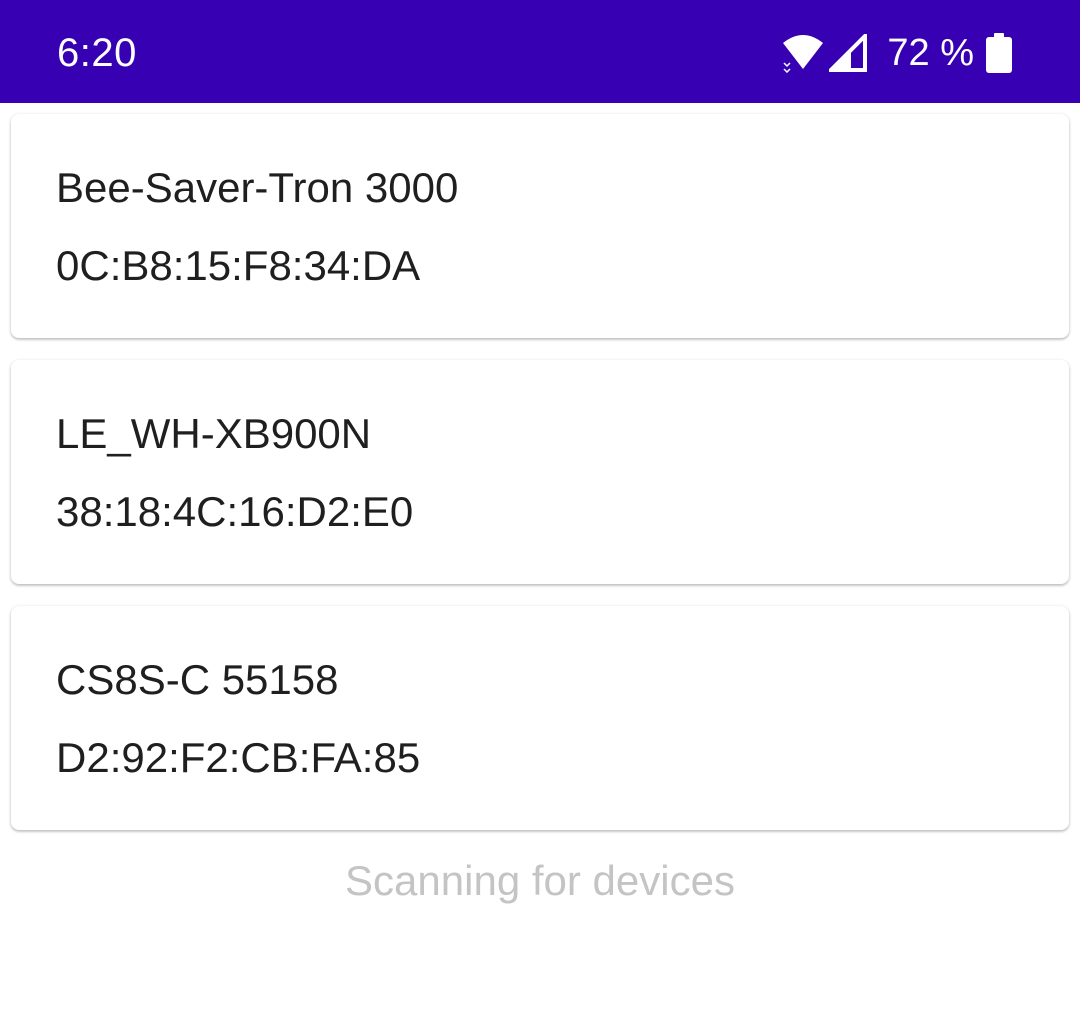  I want to click on device-name: CS8S-C 55158, so click(197, 679).